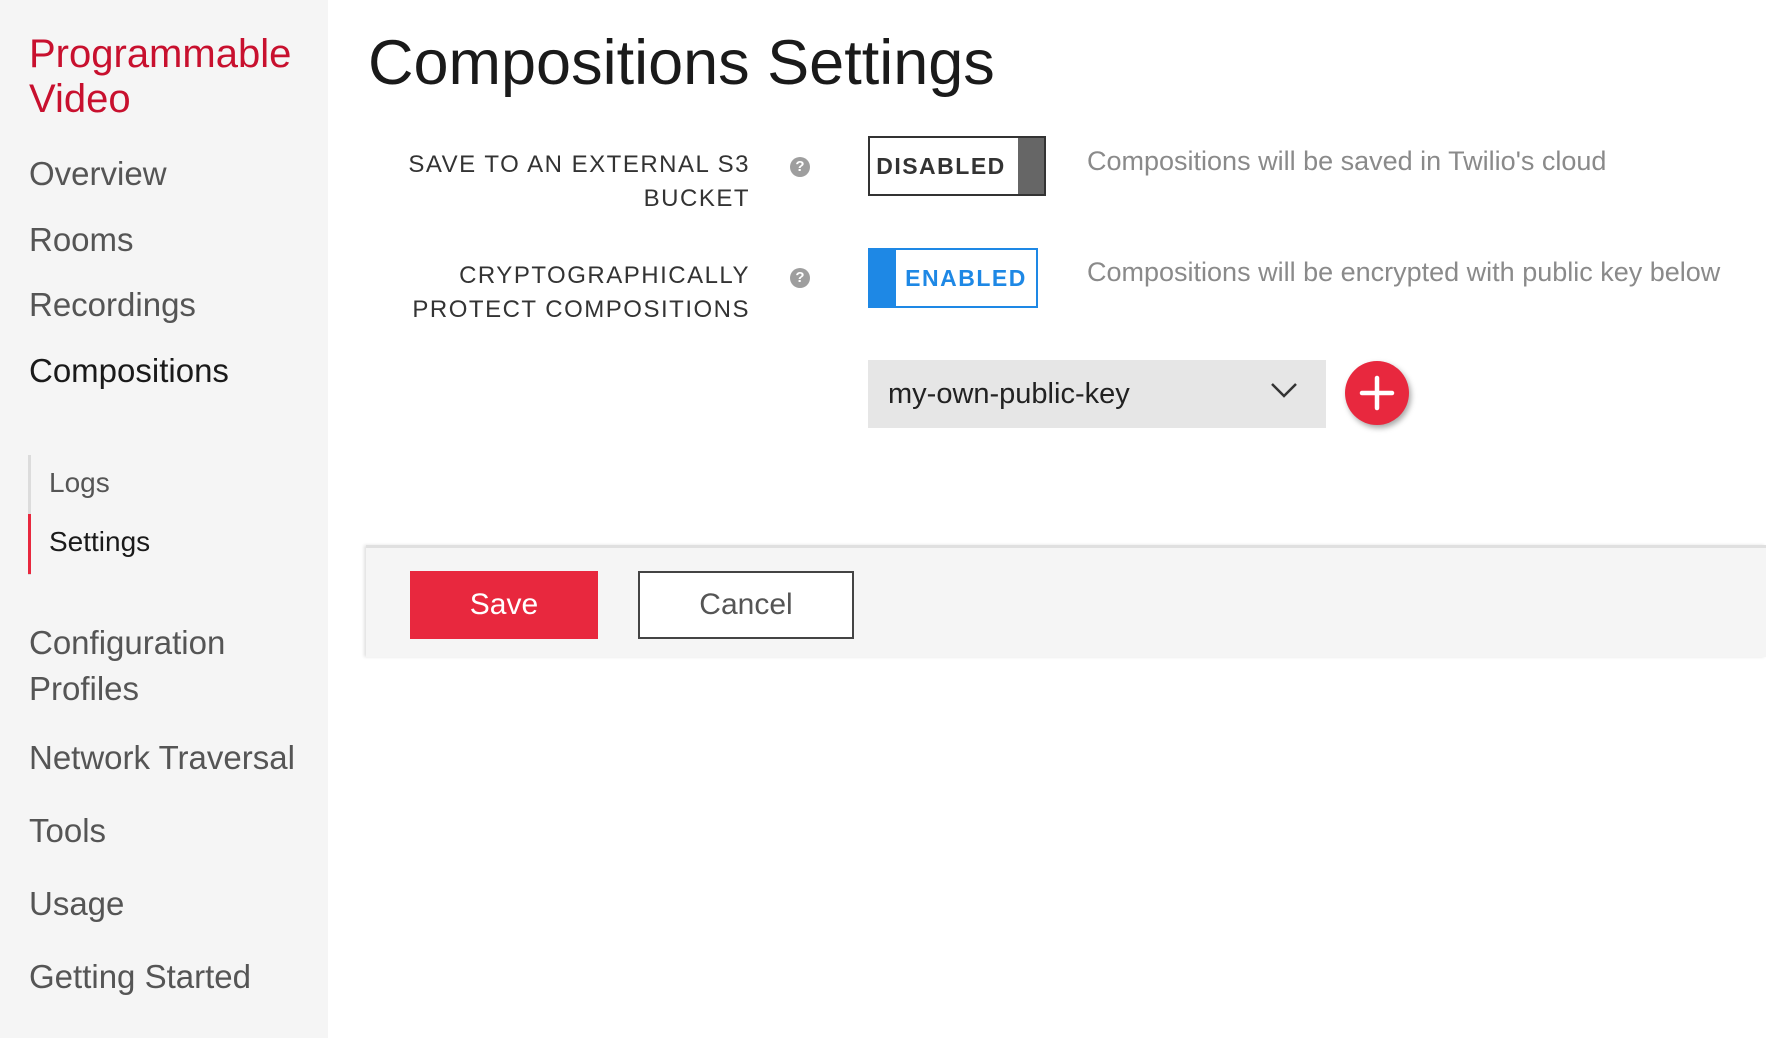 The width and height of the screenshot is (1766, 1038). What do you see at coordinates (127, 666) in the screenshot?
I see `sidebar-item-configuration-profiles: Configuration Profiles` at bounding box center [127, 666].